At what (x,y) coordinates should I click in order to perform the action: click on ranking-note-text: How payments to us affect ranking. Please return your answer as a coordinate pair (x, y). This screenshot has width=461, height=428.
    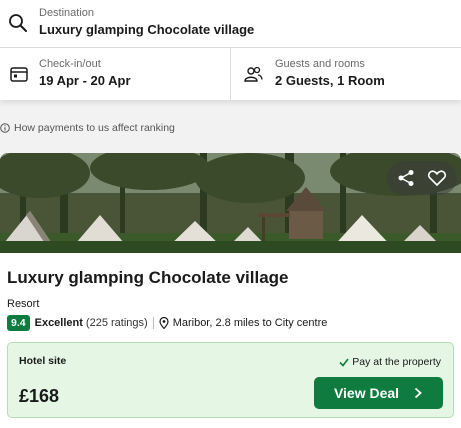
    Looking at the image, I should click on (94, 128).